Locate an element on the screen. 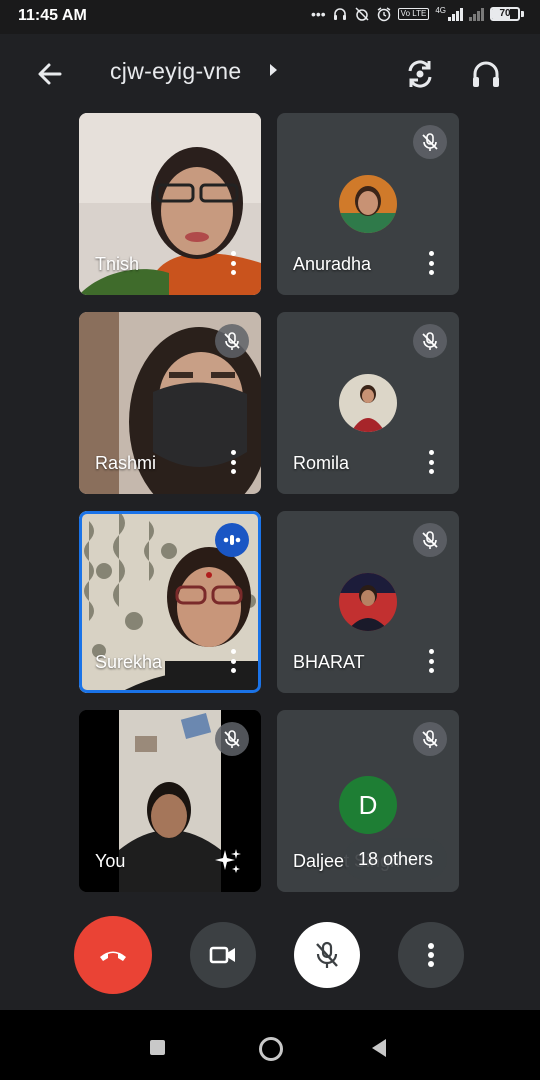  system-navigation-bar is located at coordinates (270, 1045).